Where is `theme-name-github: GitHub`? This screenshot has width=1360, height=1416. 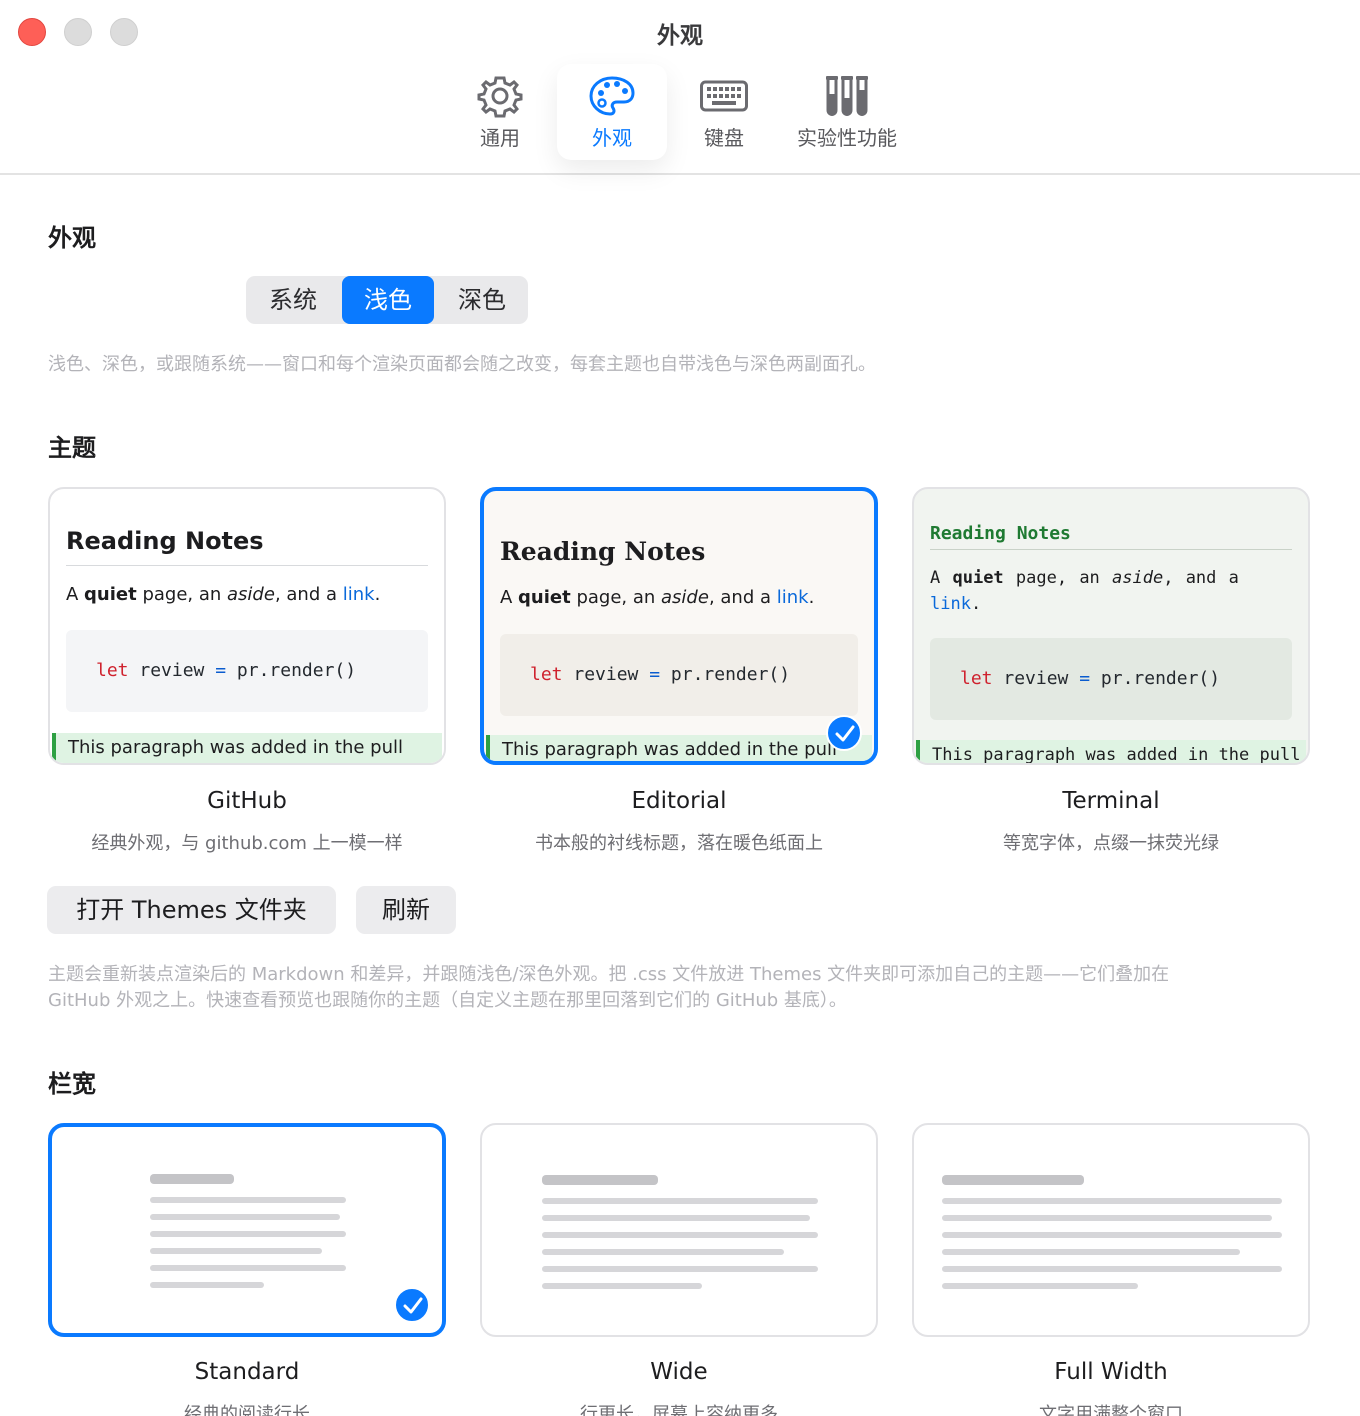 theme-name-github: GitHub is located at coordinates (247, 801).